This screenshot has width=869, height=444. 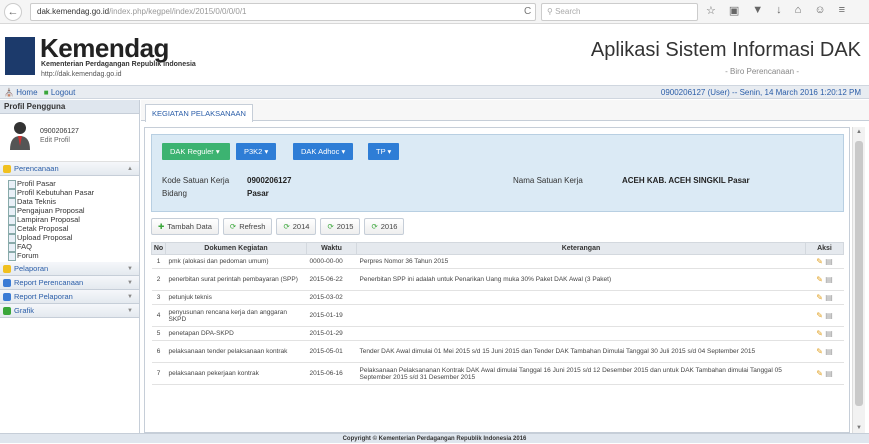 I want to click on button-label: 2014, so click(x=301, y=226).